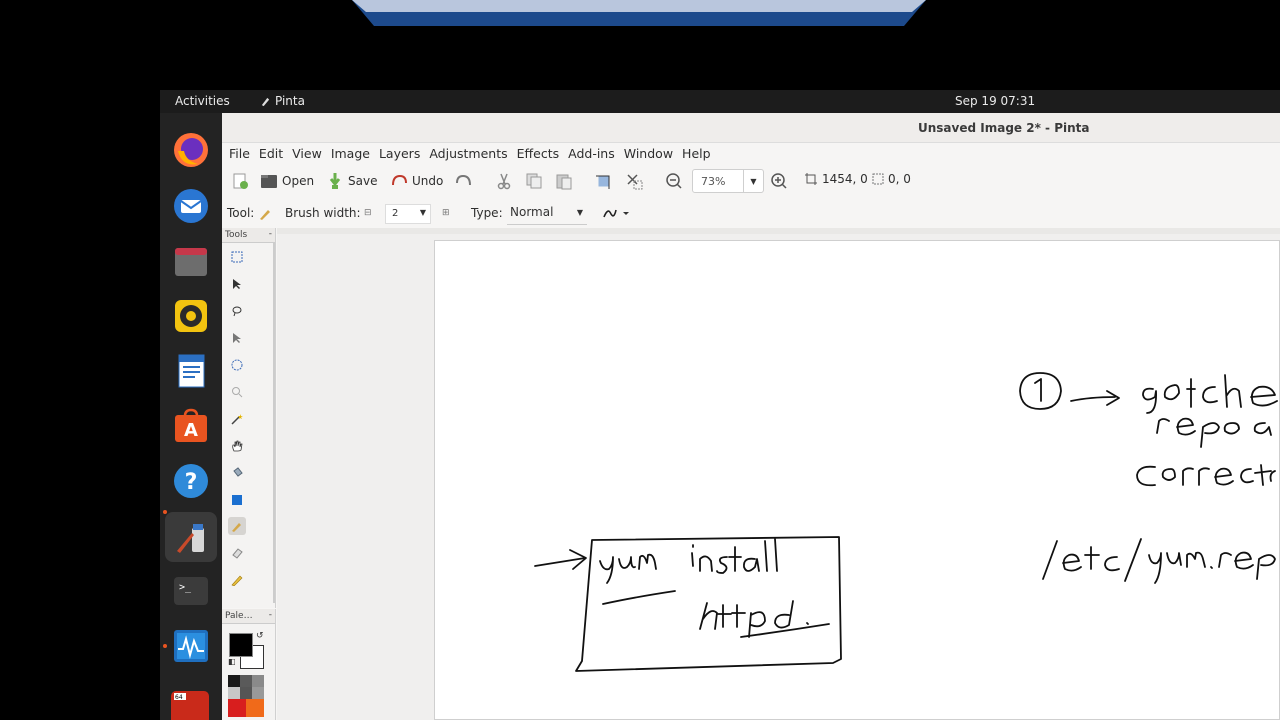 The height and width of the screenshot is (720, 1280). I want to click on thunderbird-icon, so click(191, 206).